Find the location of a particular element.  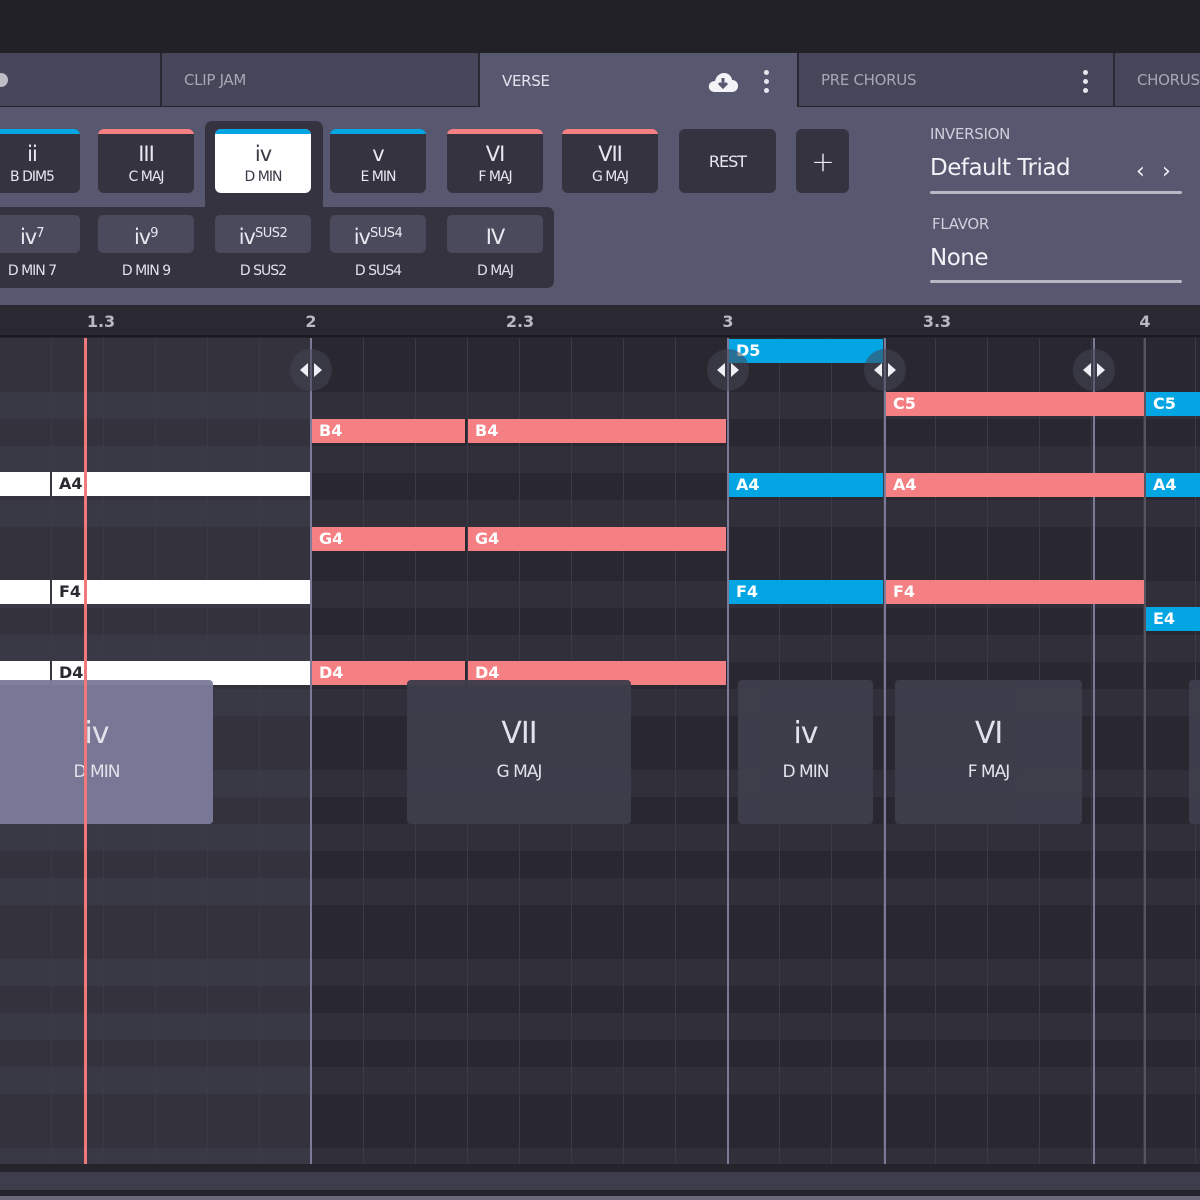

tab-pre-chorus: PRE CHORUS is located at coordinates (956, 79).